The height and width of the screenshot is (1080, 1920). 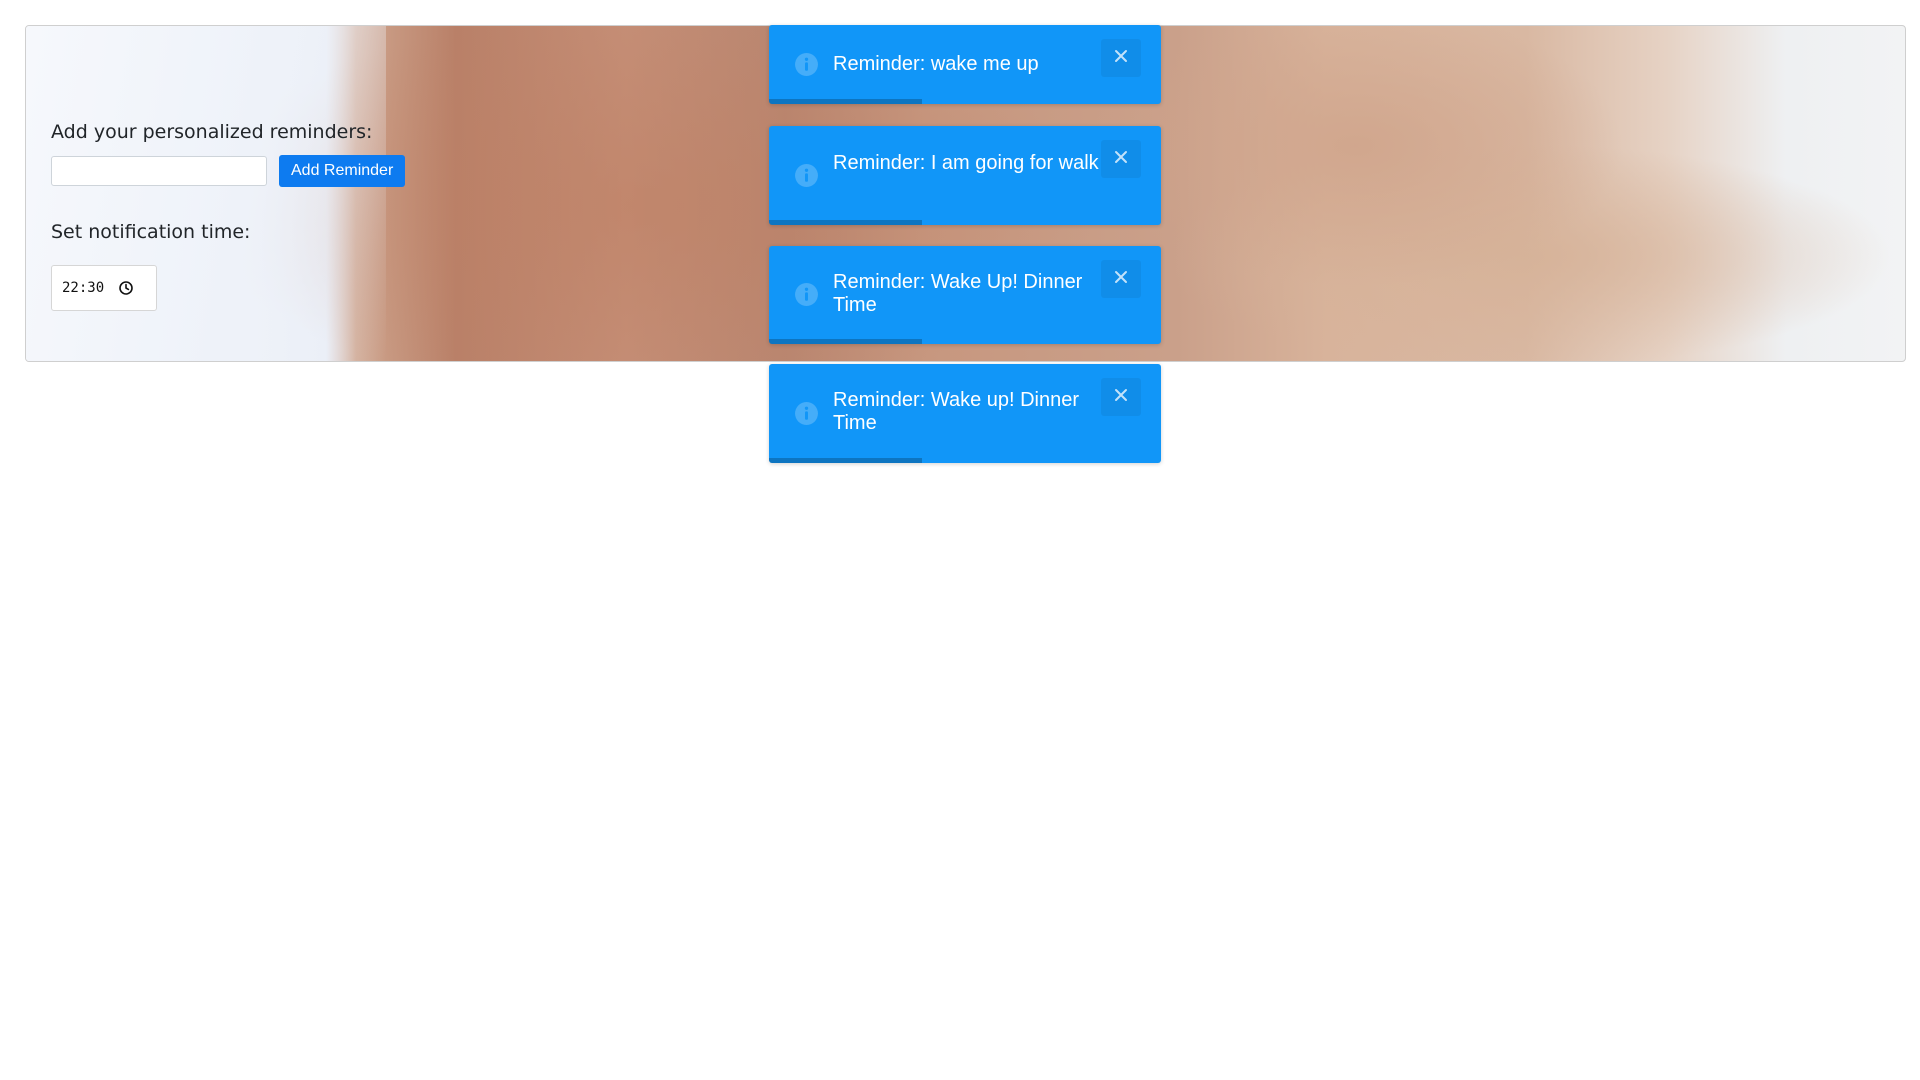 What do you see at coordinates (342, 171) in the screenshot?
I see `add-reminder-button: Add Reminder` at bounding box center [342, 171].